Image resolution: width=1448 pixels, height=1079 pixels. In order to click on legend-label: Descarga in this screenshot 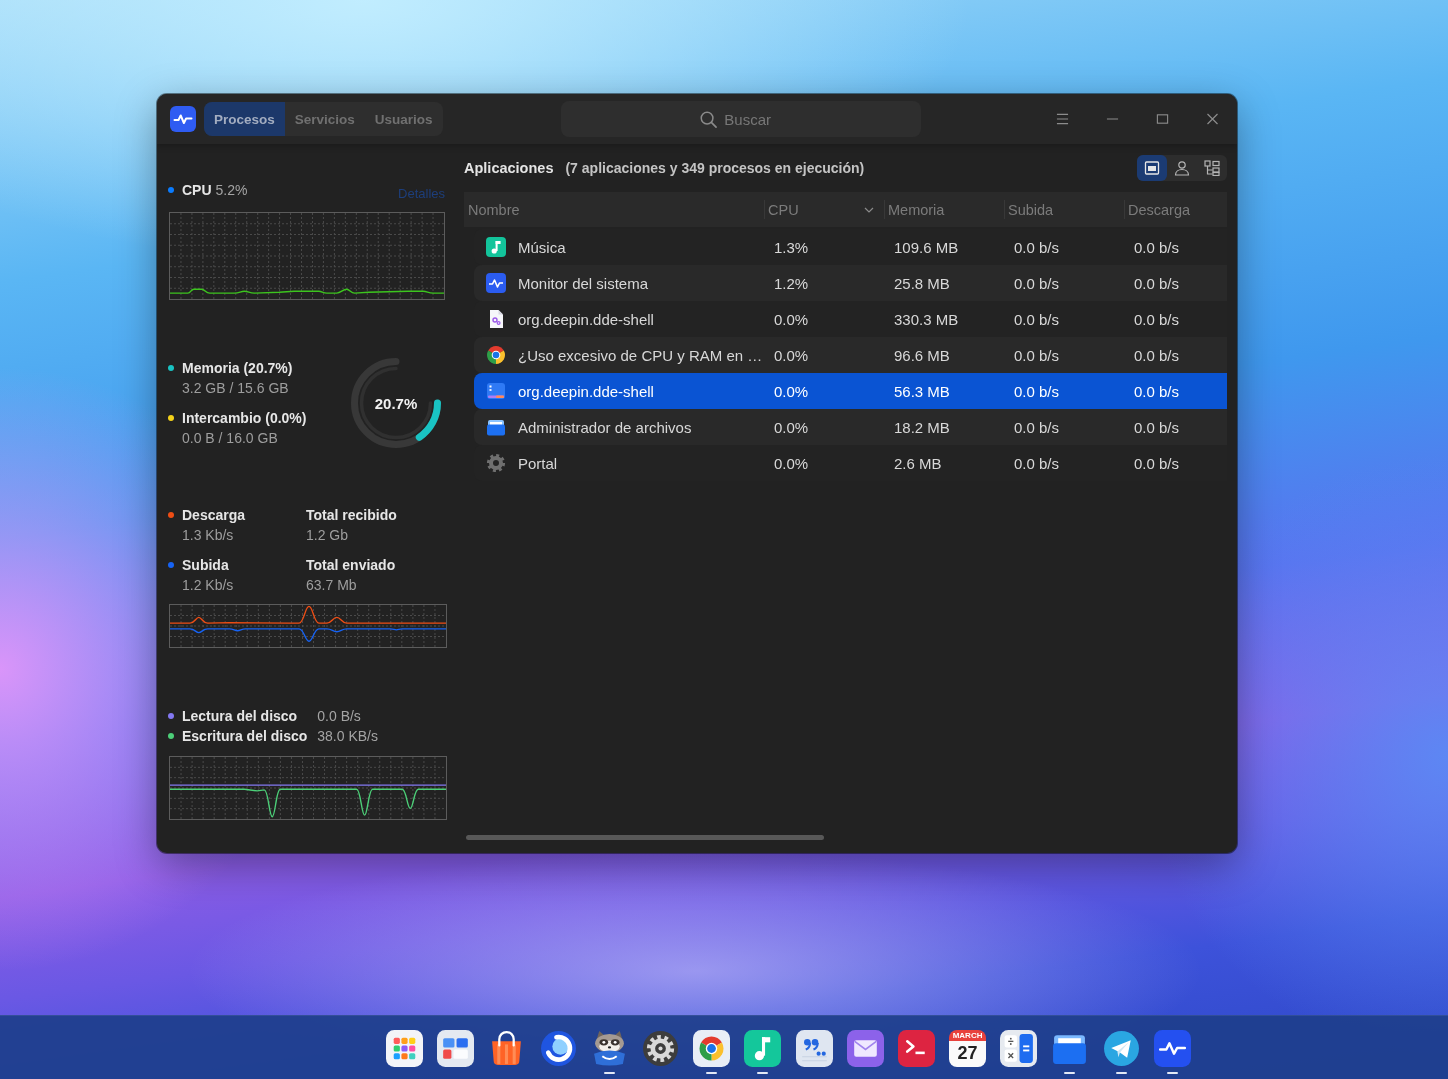, I will do `click(214, 515)`.